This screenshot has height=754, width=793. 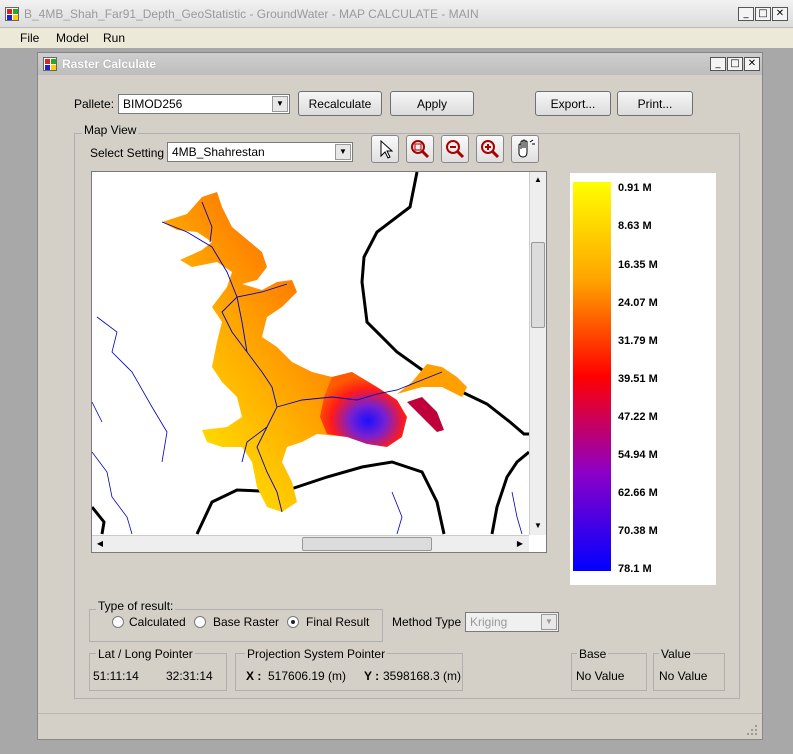 What do you see at coordinates (683, 676) in the screenshot?
I see `value-value: No Value` at bounding box center [683, 676].